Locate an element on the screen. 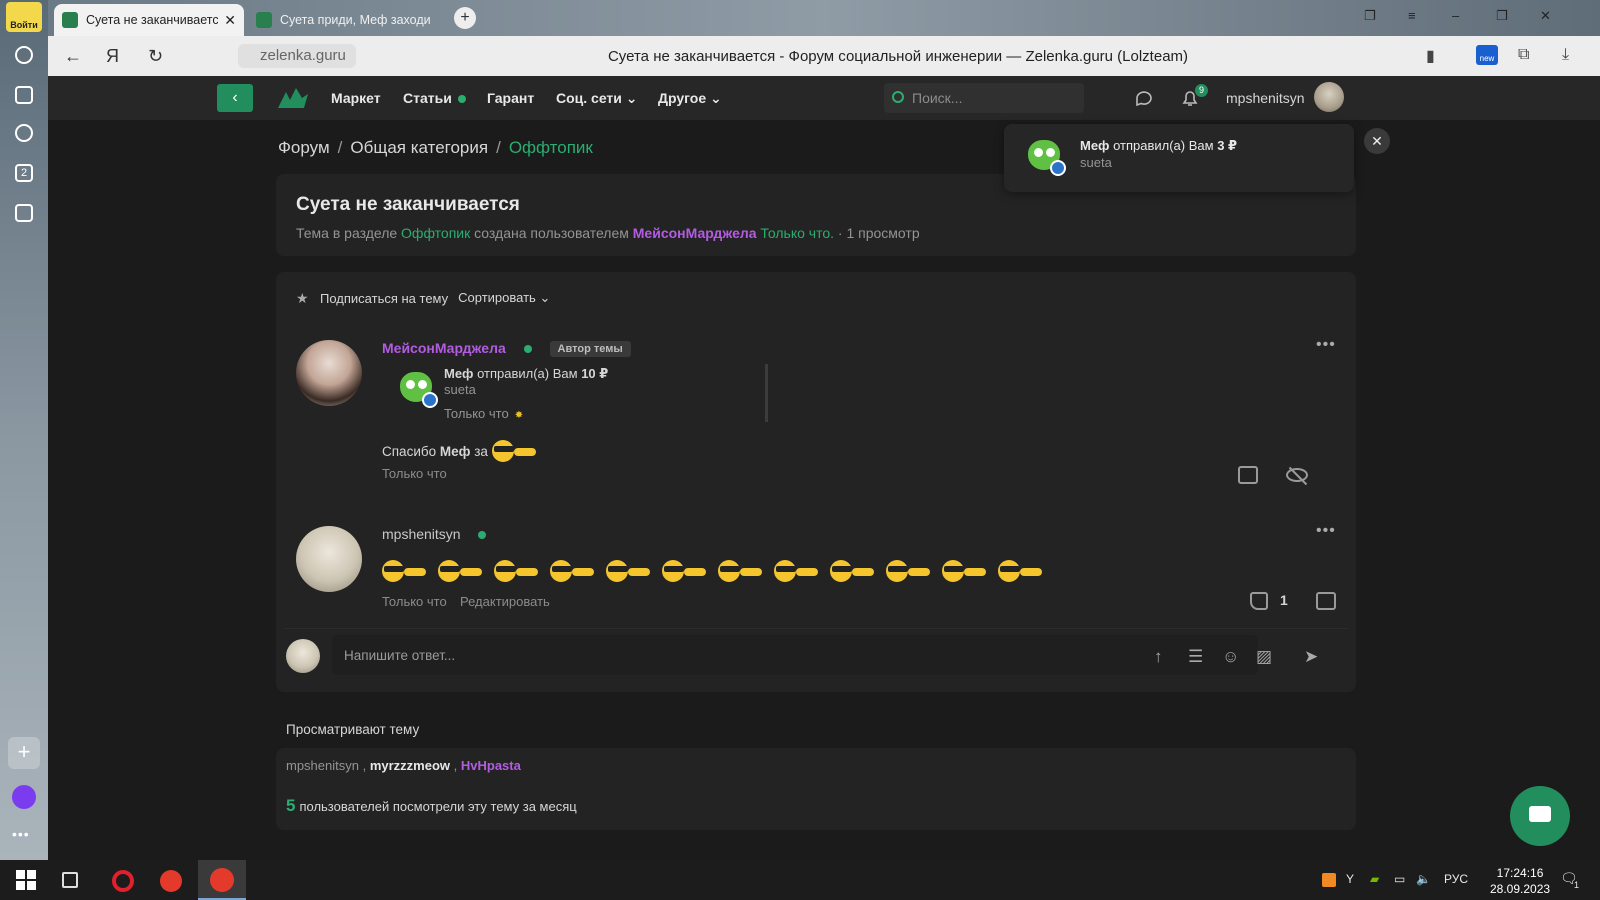 The height and width of the screenshot is (900, 1600). header-username: mpshenitsyn is located at coordinates (1265, 98).